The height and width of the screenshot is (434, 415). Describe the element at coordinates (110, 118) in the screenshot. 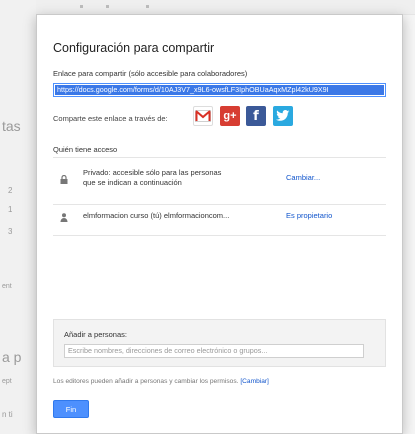

I see `share-via-label: Comparte este enlace a través de:` at that location.